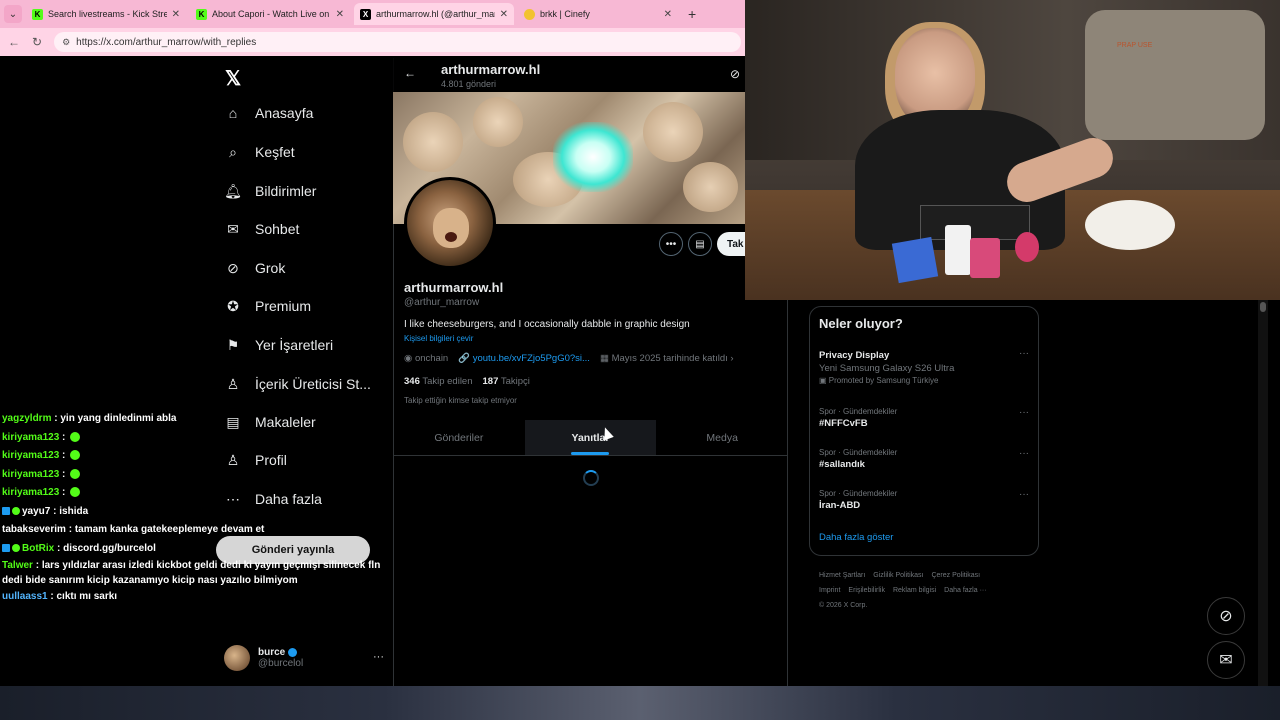  What do you see at coordinates (843, 423) in the screenshot?
I see `trend-name: #NFFCvFB` at bounding box center [843, 423].